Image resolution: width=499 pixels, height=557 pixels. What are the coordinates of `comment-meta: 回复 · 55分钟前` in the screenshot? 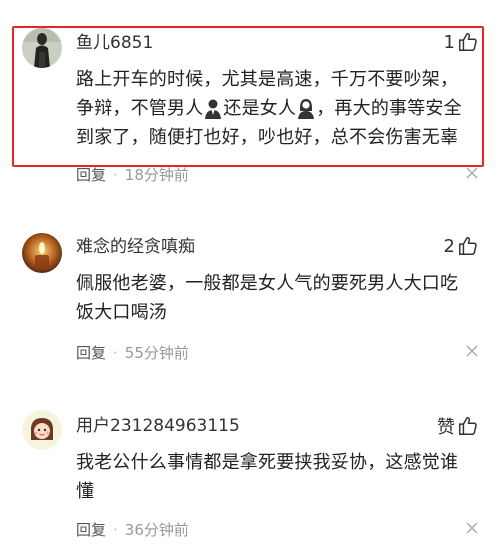 It's located at (132, 352).